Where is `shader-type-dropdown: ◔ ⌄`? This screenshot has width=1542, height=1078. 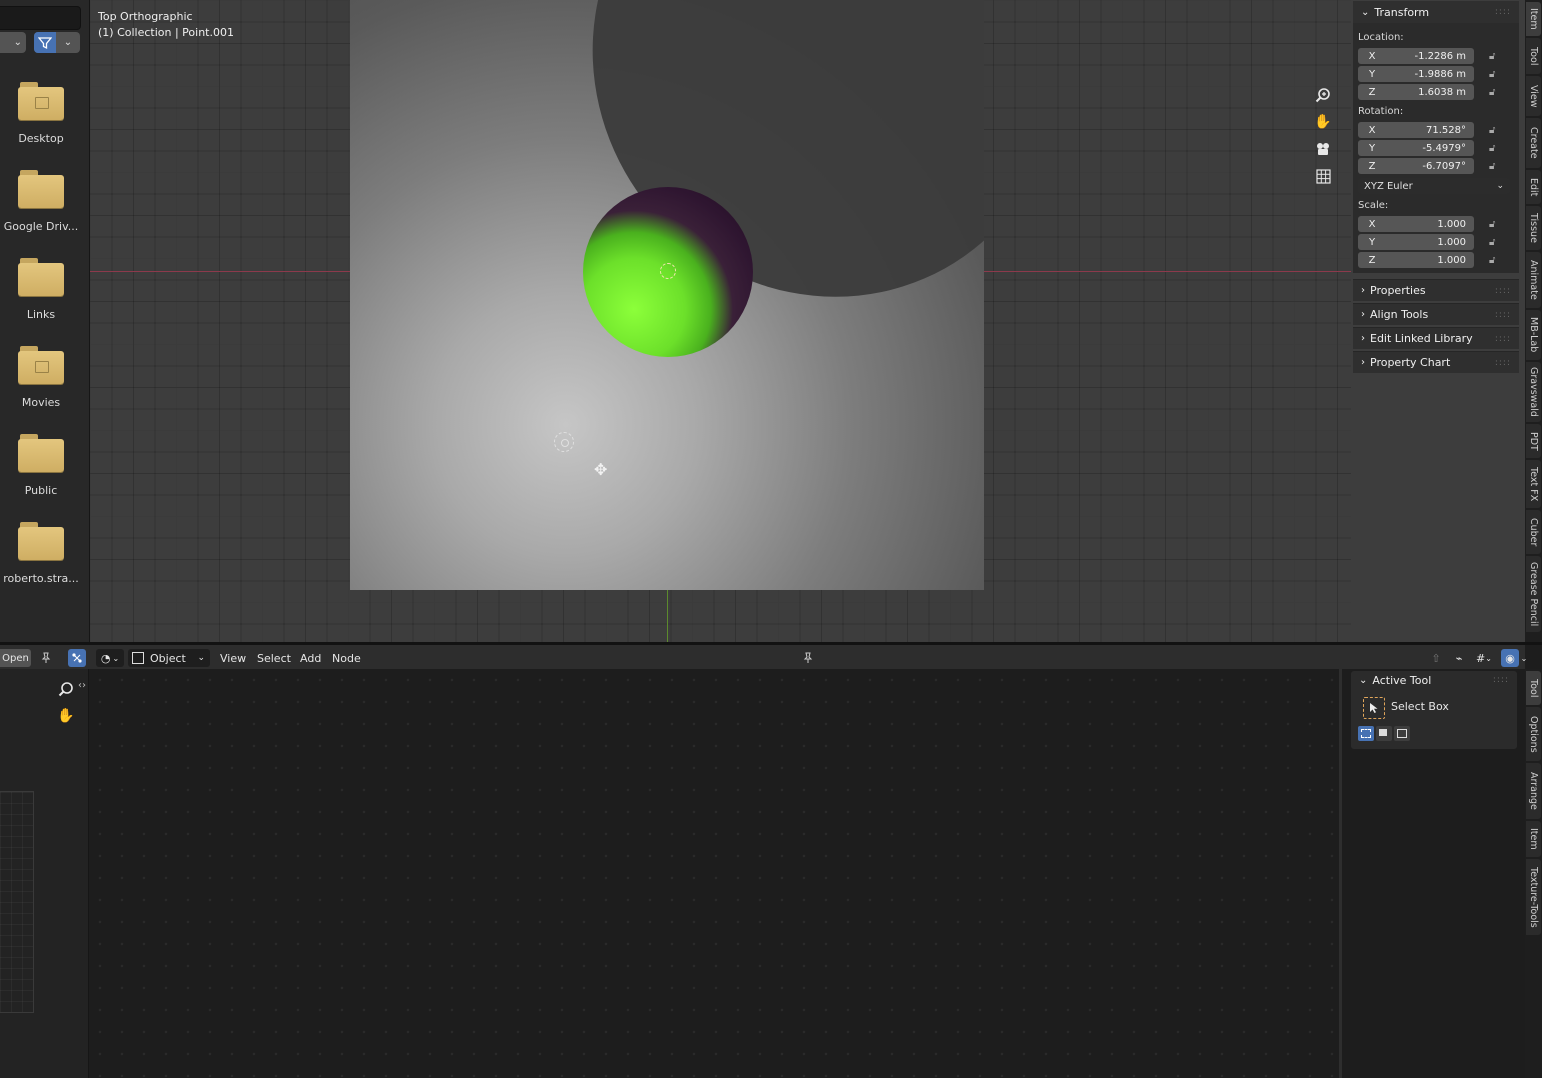 shader-type-dropdown: ◔ ⌄ is located at coordinates (110, 658).